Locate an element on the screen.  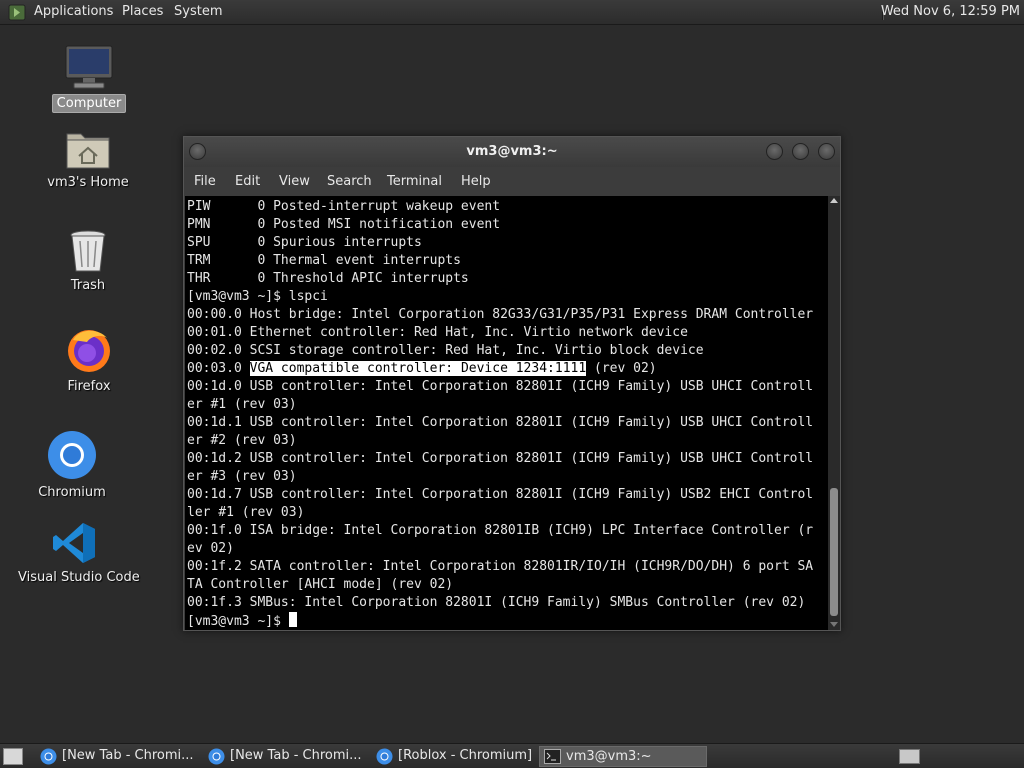
desktop-icon-vscode: Visual Studio Code is located at coordinates (77, 553).